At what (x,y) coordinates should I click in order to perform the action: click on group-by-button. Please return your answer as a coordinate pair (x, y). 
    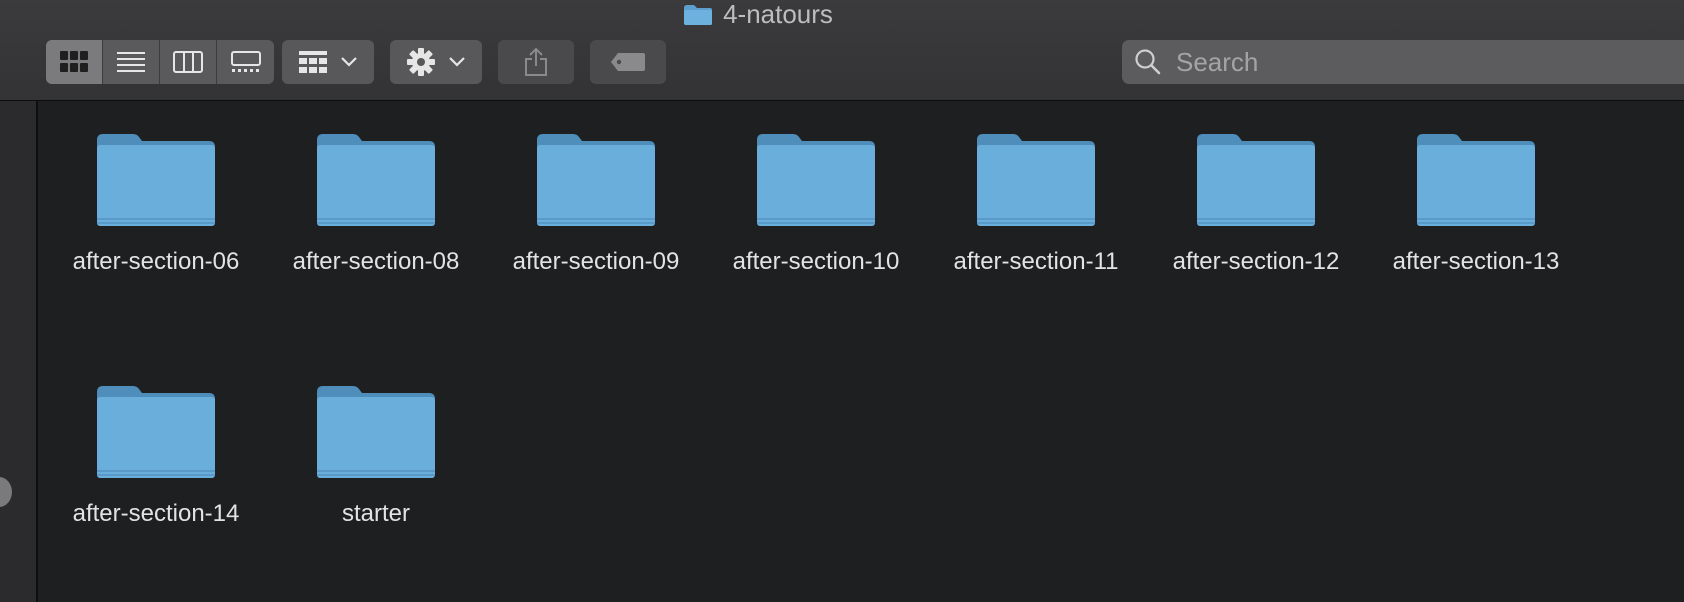
    Looking at the image, I should click on (328, 62).